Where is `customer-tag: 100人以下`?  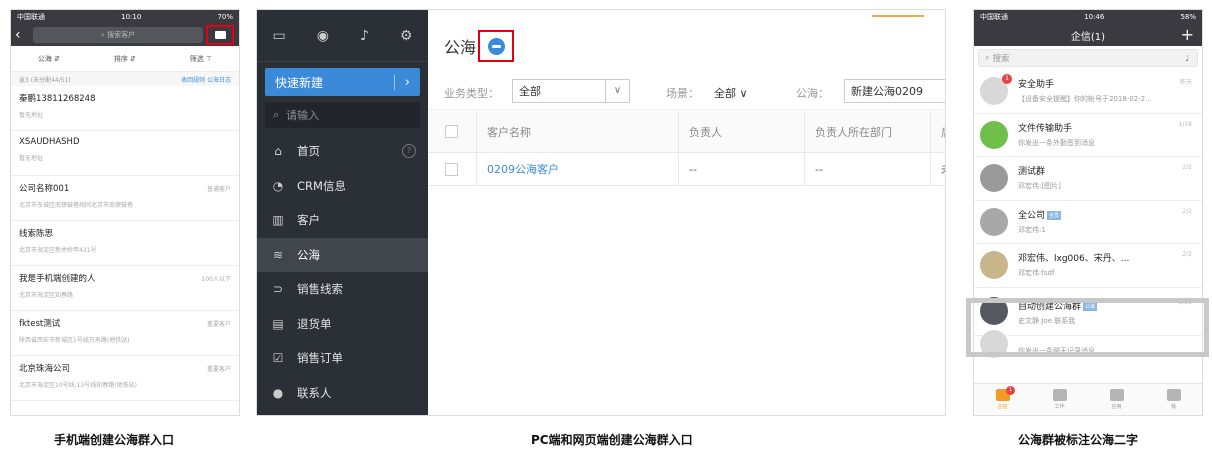
customer-tag: 100人以下 is located at coordinates (216, 279).